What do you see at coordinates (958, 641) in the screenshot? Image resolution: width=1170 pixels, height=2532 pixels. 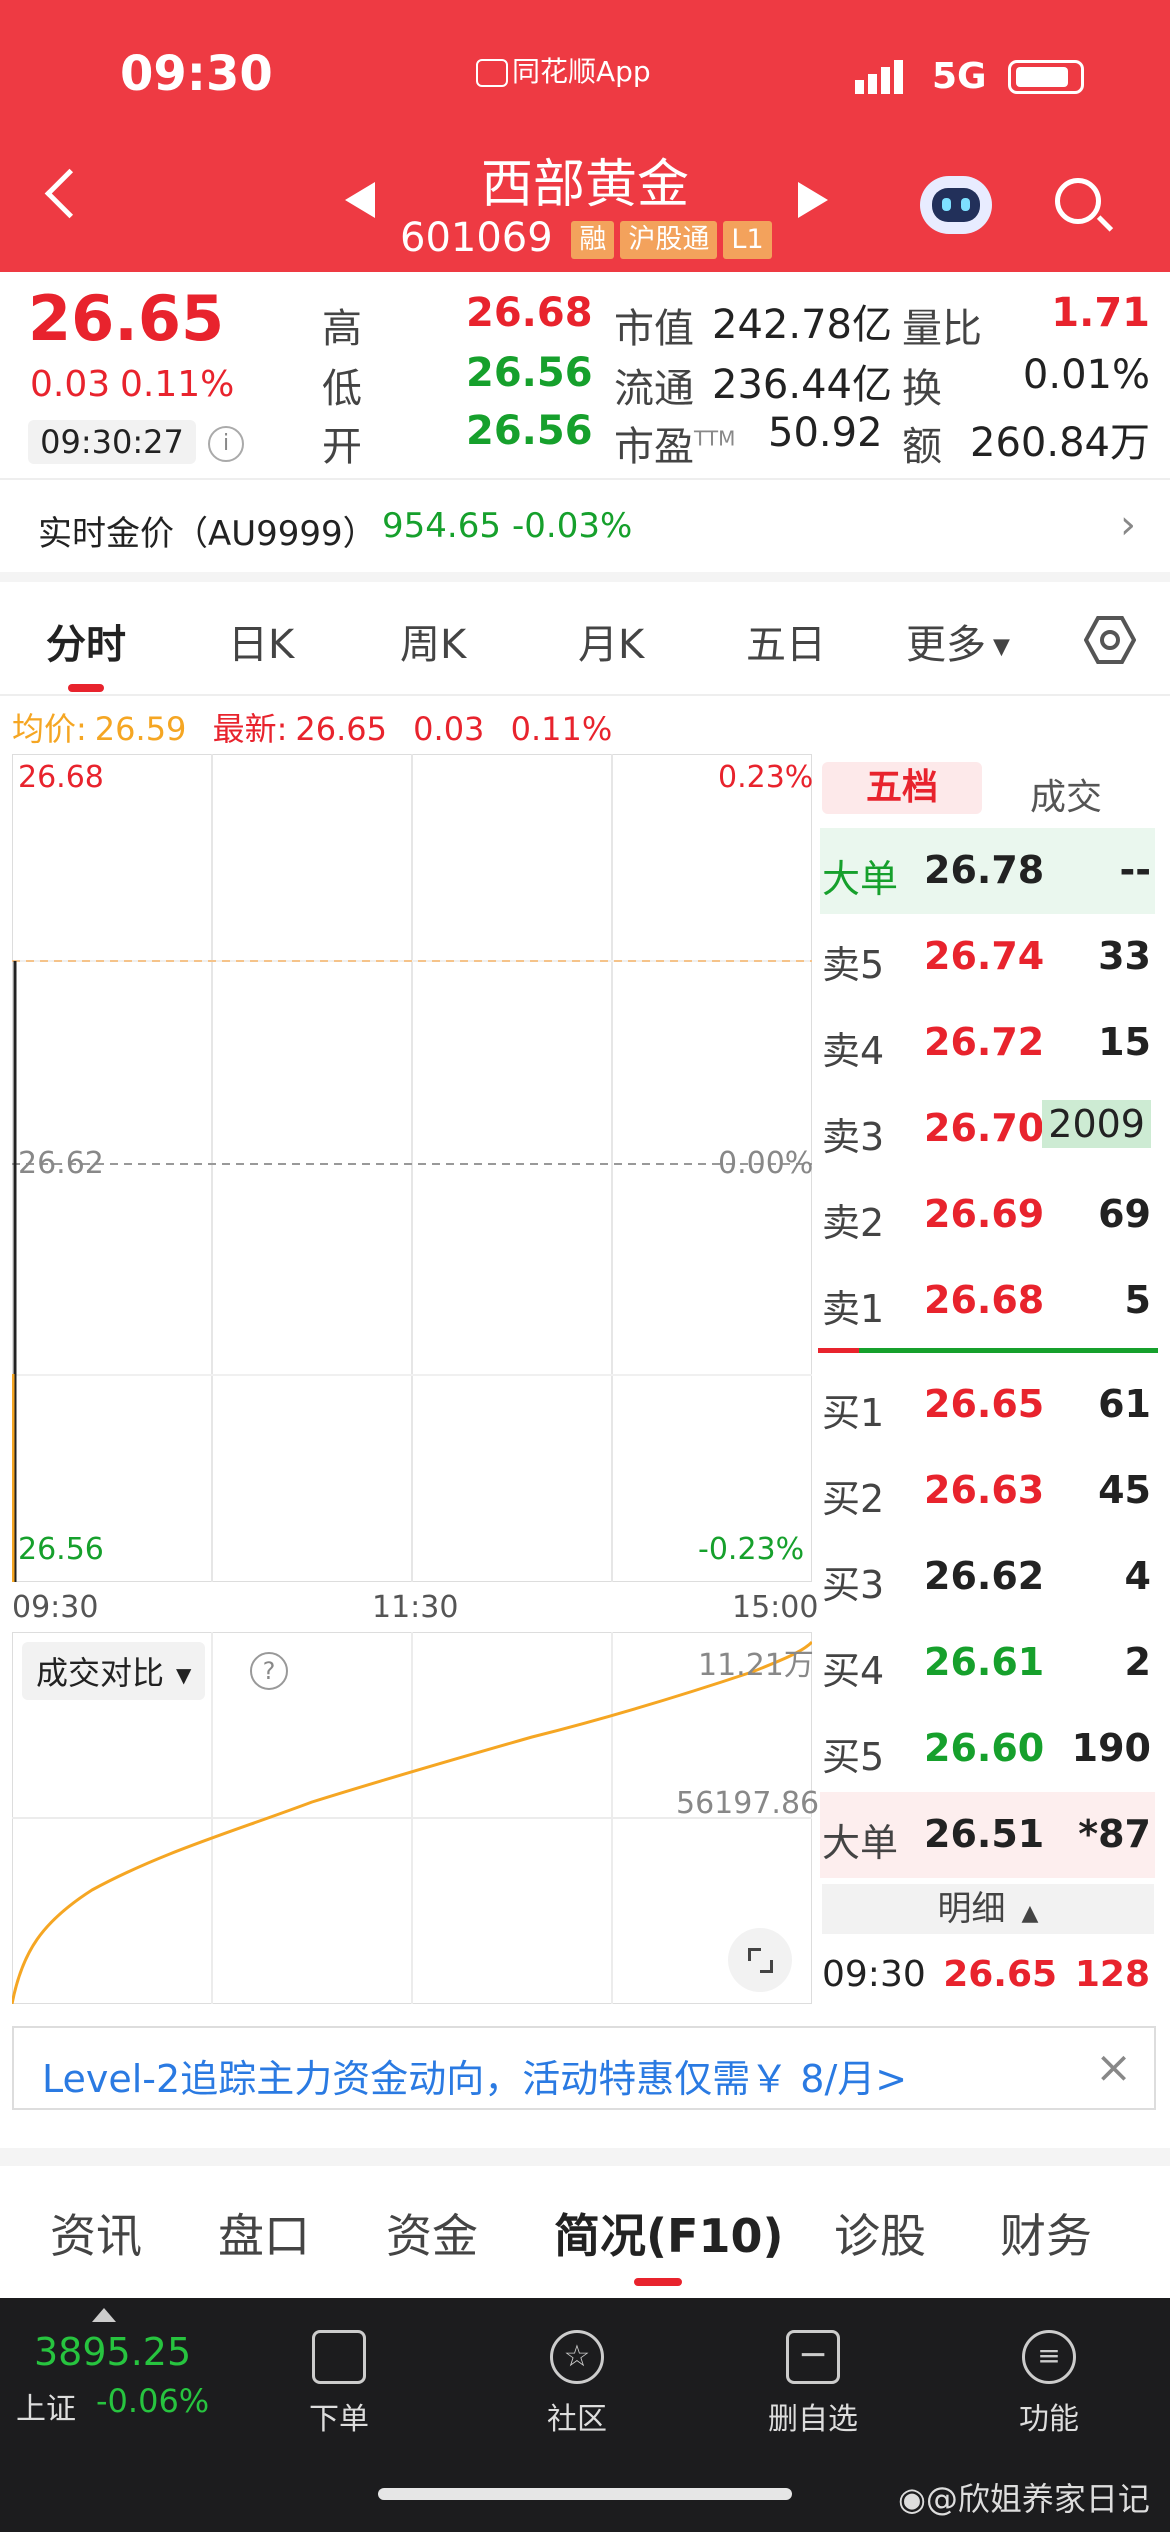 I see `tab-more: 更多 ▼` at bounding box center [958, 641].